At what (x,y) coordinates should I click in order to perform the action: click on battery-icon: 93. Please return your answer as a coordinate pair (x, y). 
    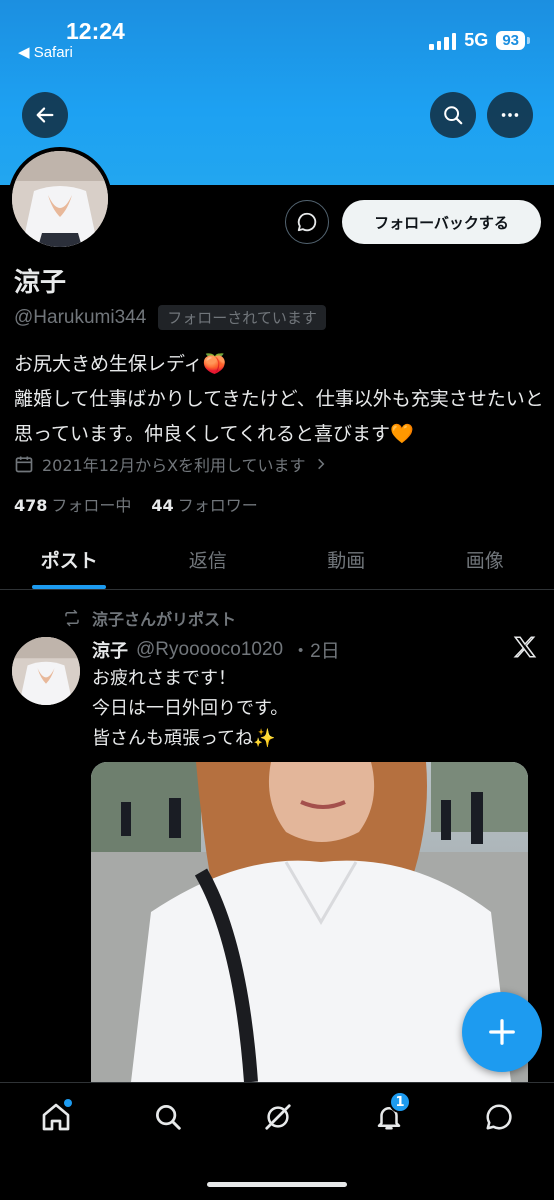
    Looking at the image, I should click on (510, 40).